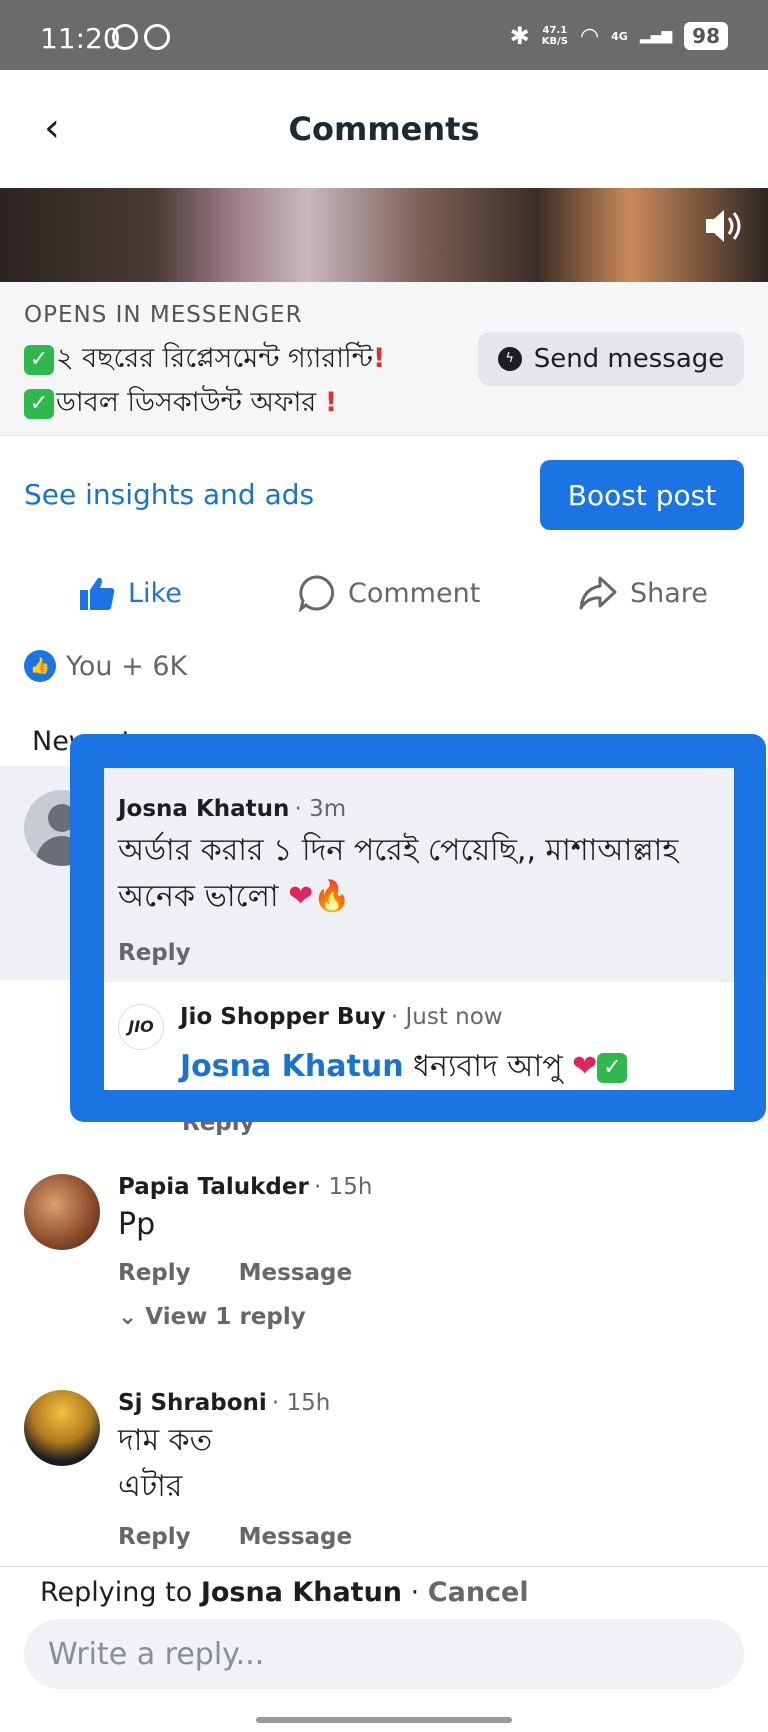 The image size is (768, 1732). Describe the element at coordinates (629, 359) in the screenshot. I see `send-message-label: Send message` at that location.